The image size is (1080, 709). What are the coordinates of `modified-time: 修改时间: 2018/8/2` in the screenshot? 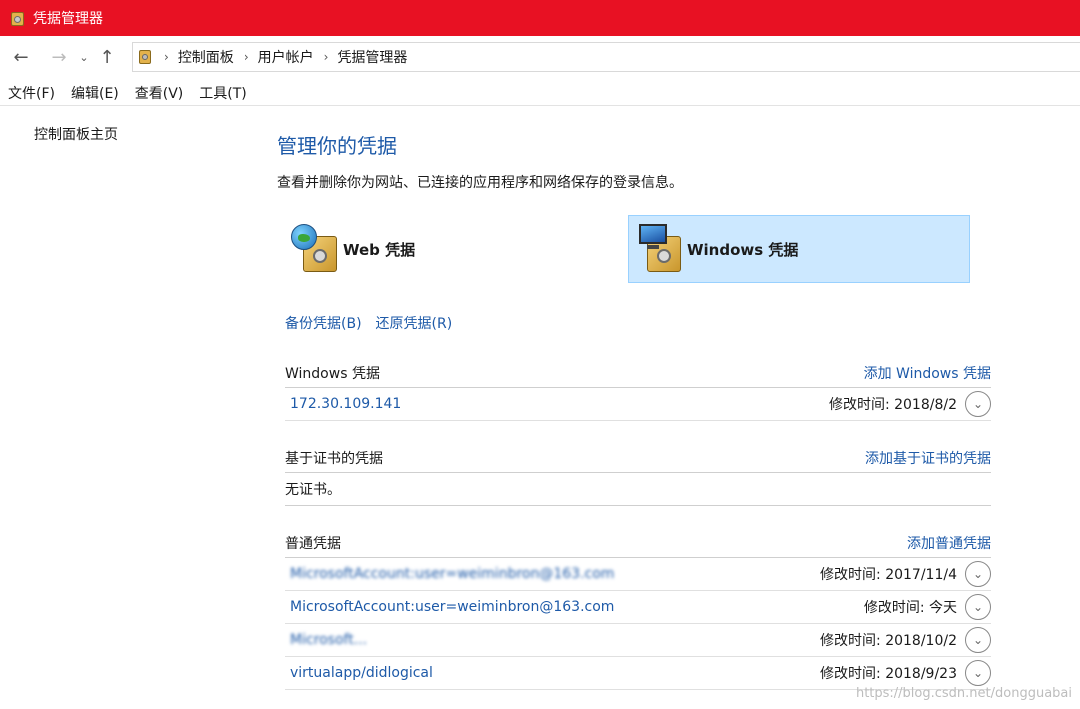 It's located at (892, 405).